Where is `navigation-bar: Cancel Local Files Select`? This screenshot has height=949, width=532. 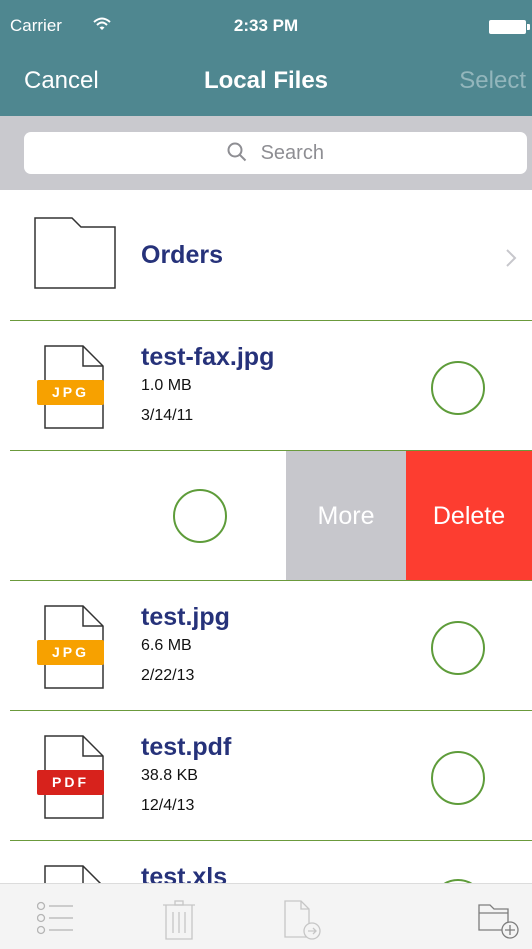 navigation-bar: Cancel Local Files Select is located at coordinates (266, 78).